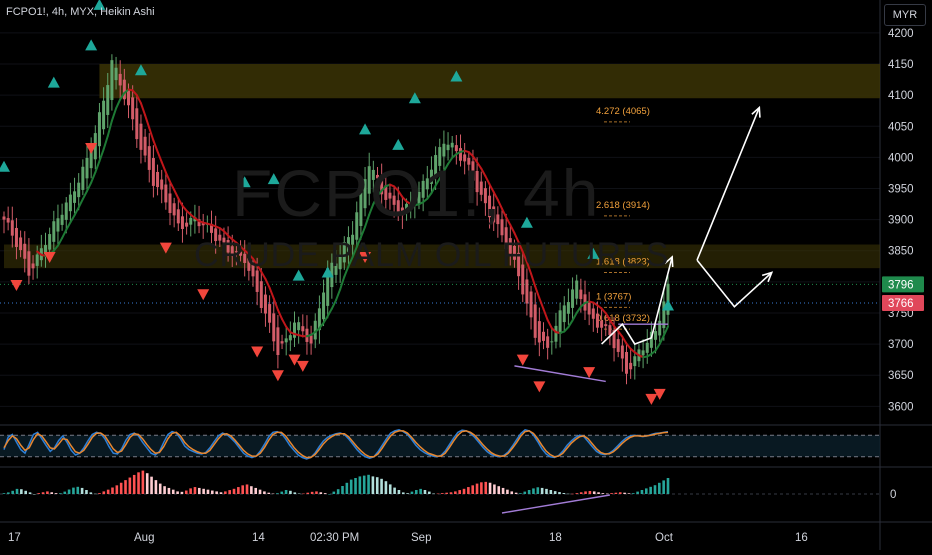 This screenshot has width=932, height=555. Describe the element at coordinates (80, 12) in the screenshot. I see `symbol-title: FCPO1!, 4h, MYX, Heikin Ashi` at that location.